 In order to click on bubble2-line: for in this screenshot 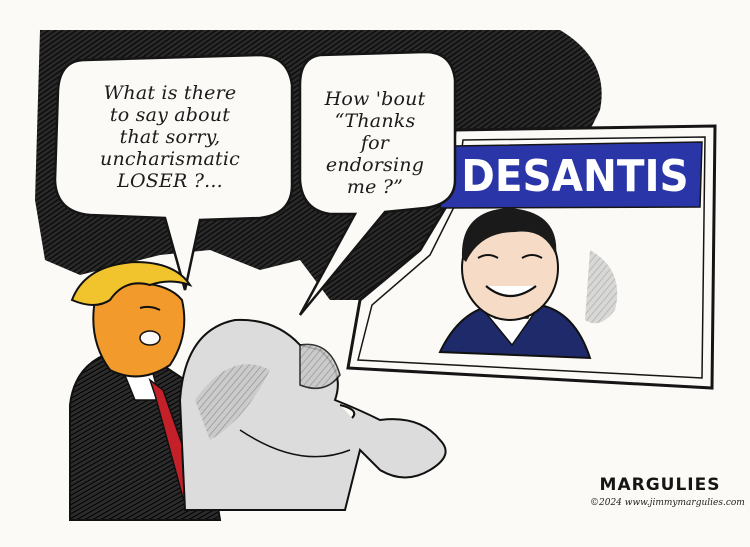, I will do `click(375, 143)`.